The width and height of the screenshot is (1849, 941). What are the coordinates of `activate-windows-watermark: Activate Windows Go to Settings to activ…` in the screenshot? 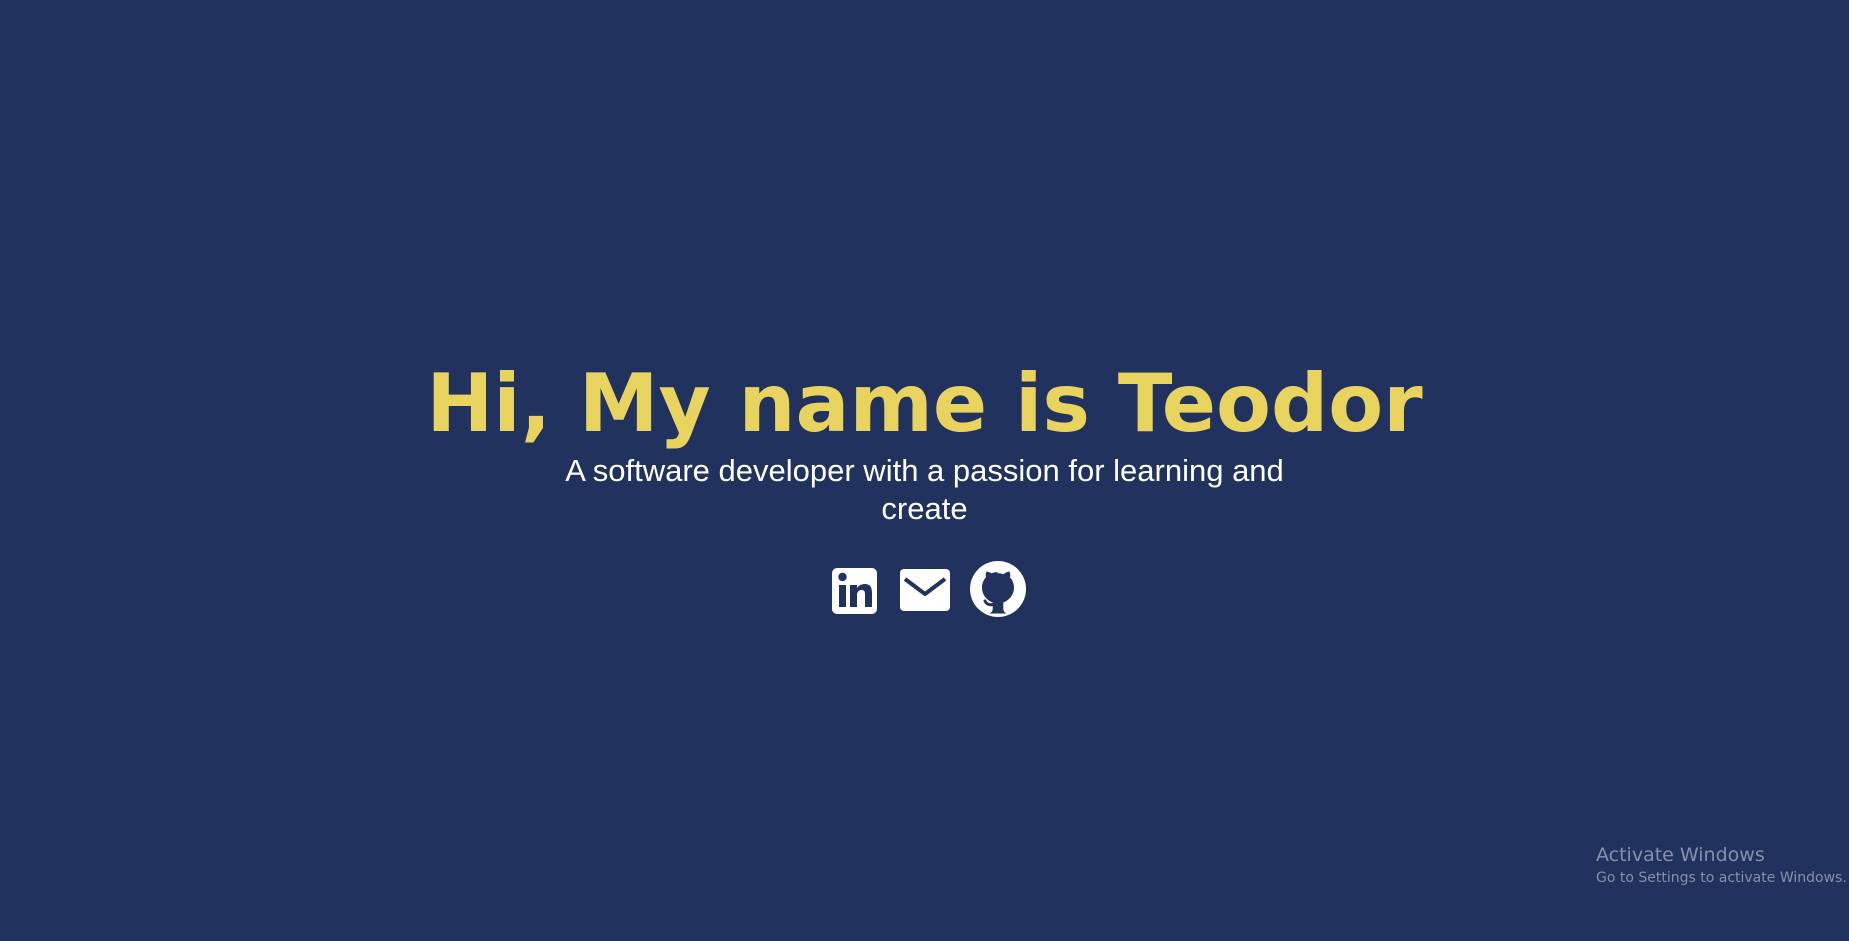 It's located at (1721, 865).